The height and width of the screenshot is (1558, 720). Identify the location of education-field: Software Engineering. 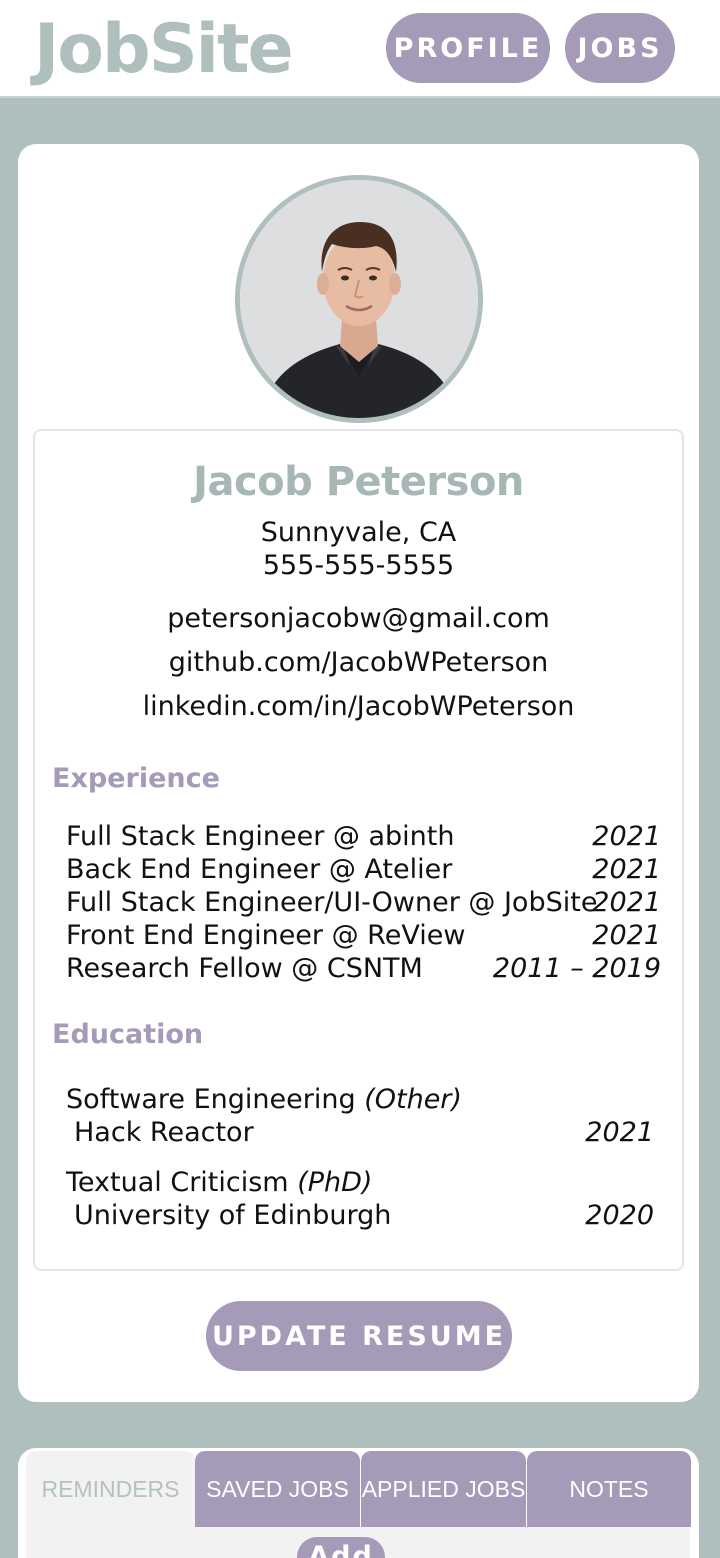
(211, 1099).